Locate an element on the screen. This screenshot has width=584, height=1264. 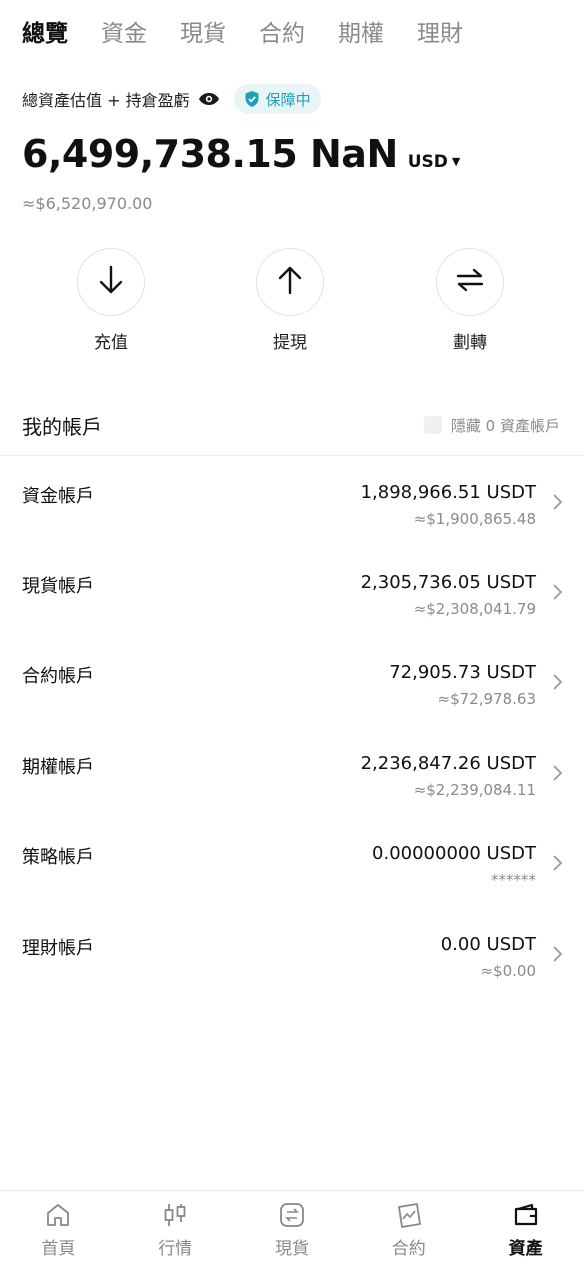
my-accounts-title: 我的帳戶 is located at coordinates (62, 426).